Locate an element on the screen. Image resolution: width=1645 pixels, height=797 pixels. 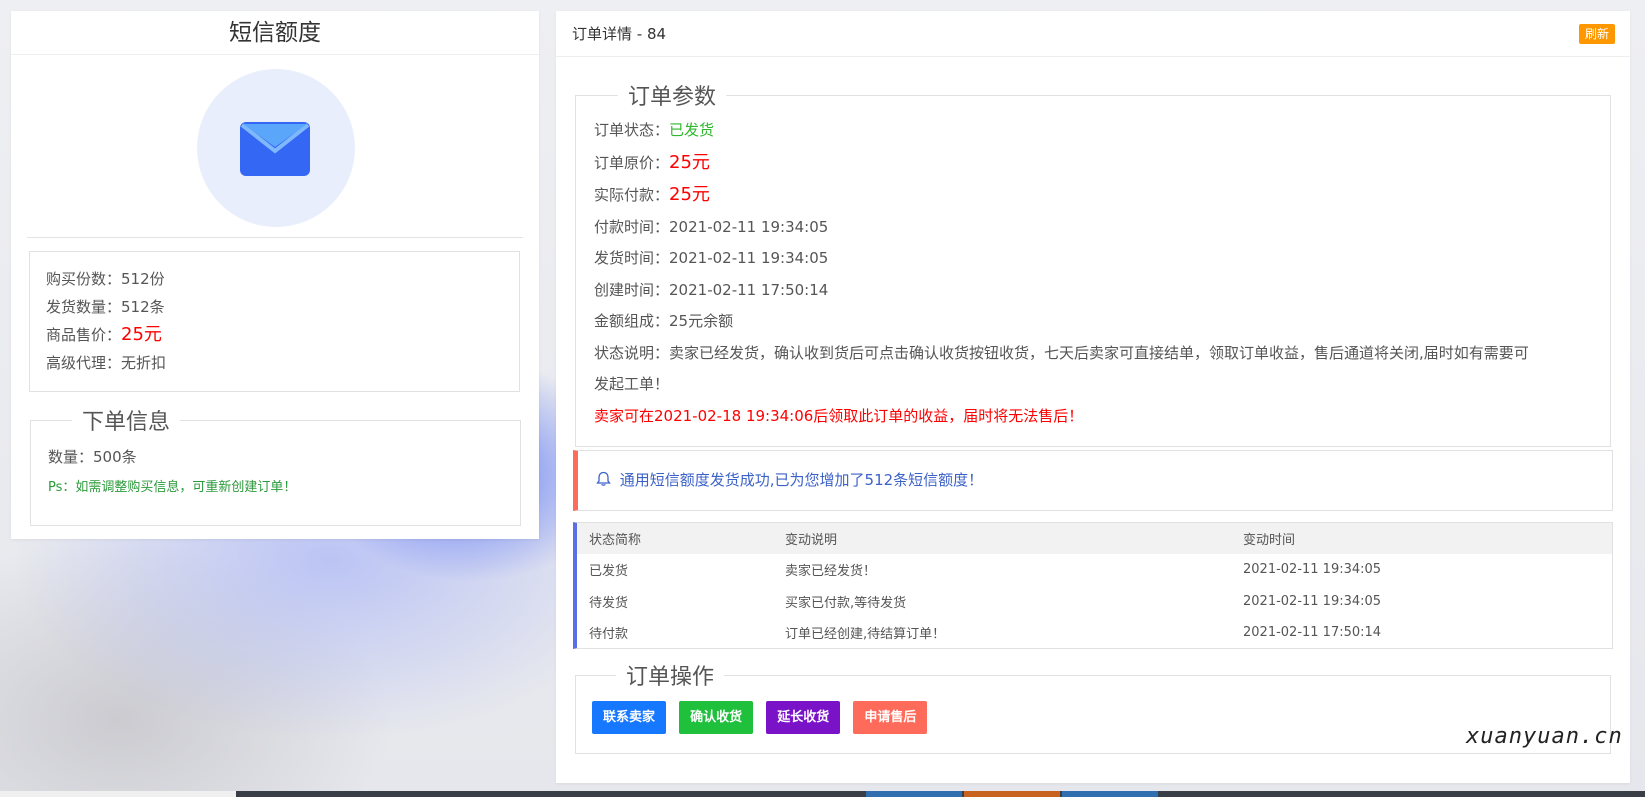
order-detail-title: 订单详情 - 84 is located at coordinates (619, 34).